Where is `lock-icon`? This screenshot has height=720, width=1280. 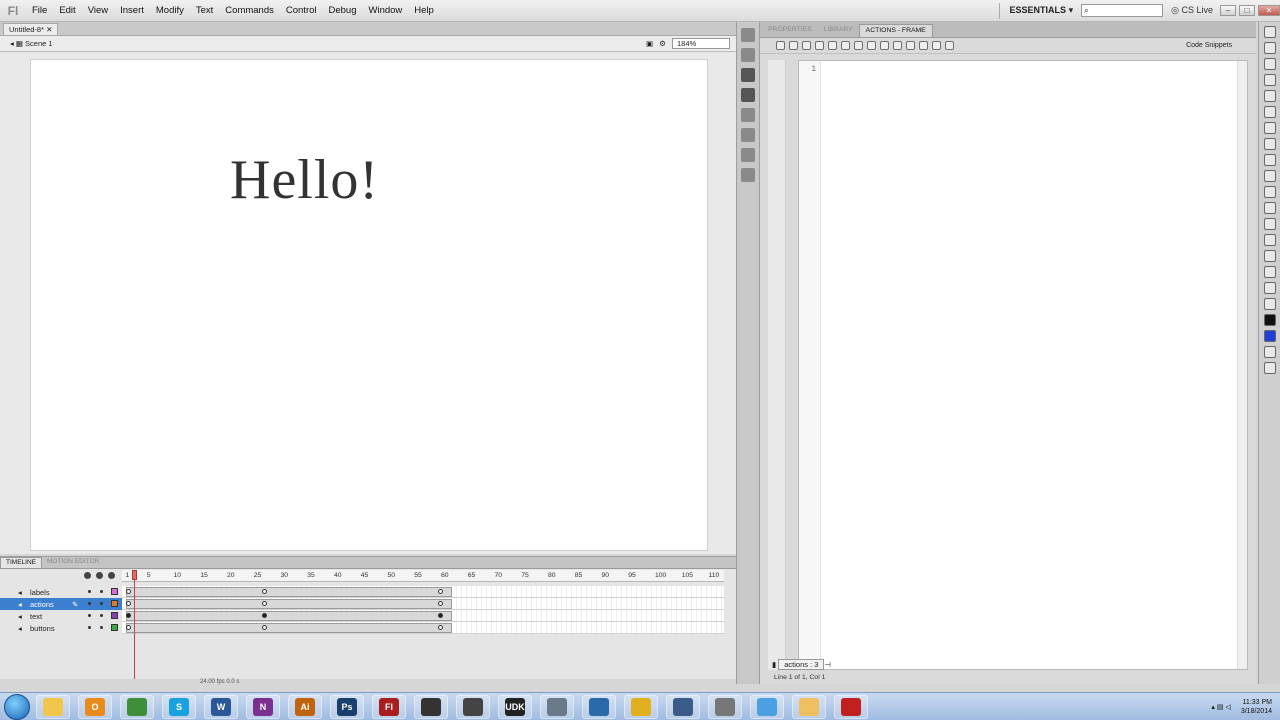 lock-icon is located at coordinates (101, 627).